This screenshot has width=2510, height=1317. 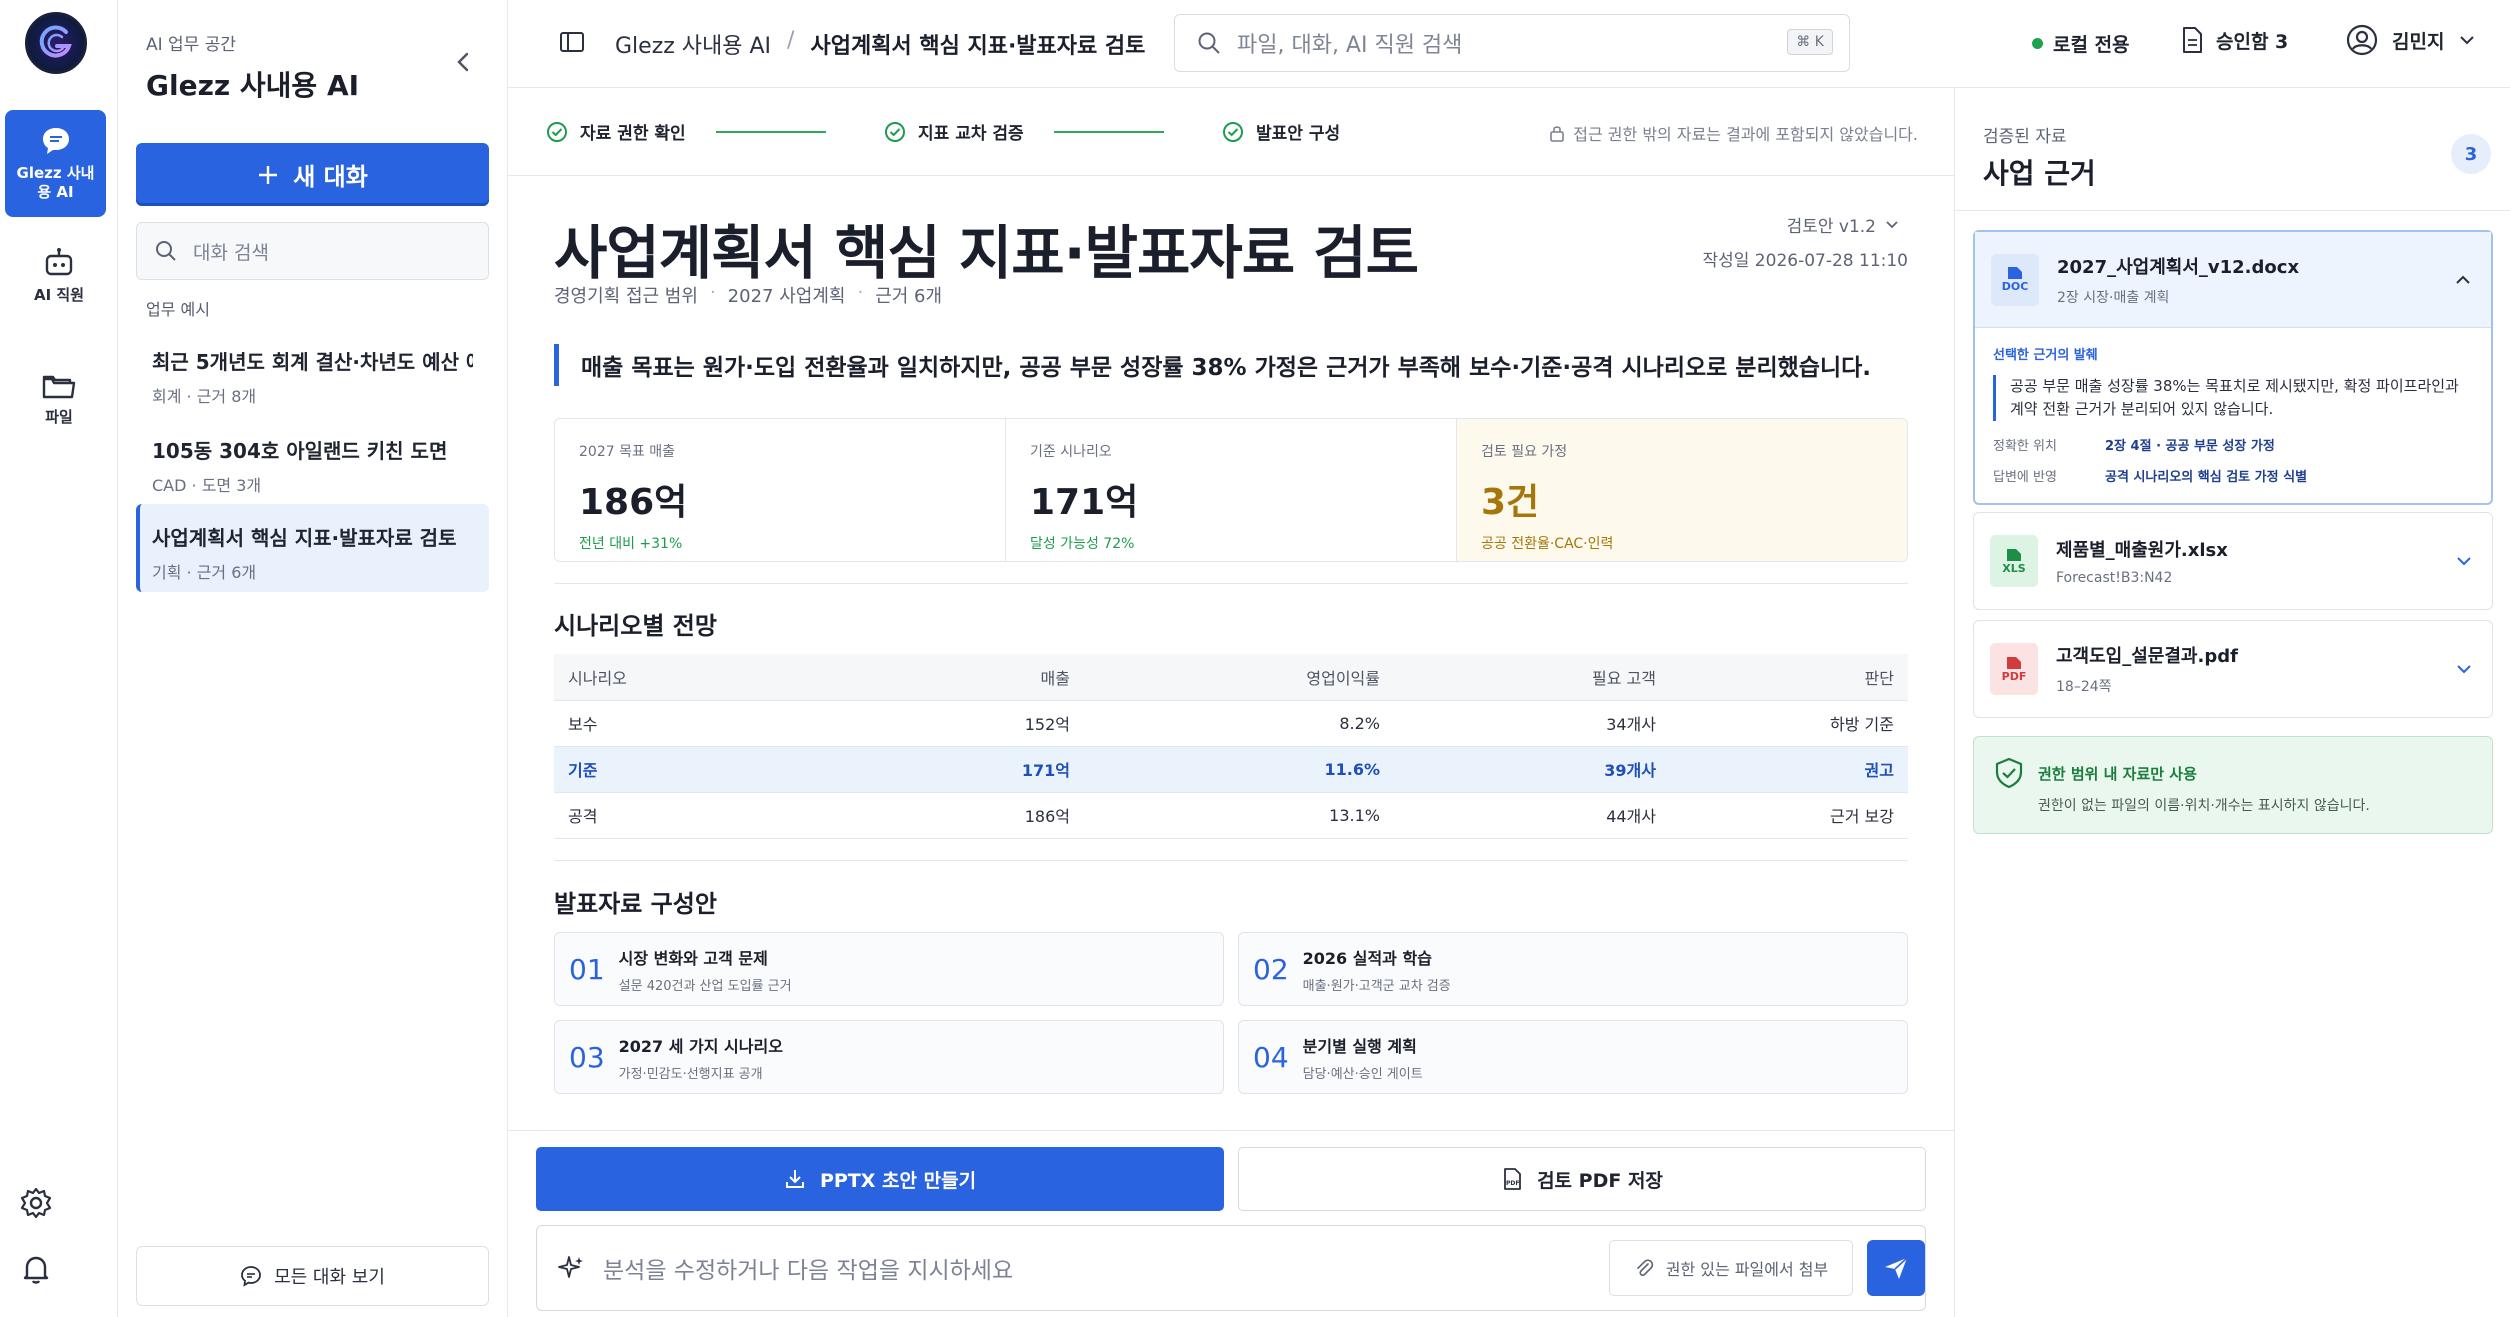 What do you see at coordinates (1843, 224) in the screenshot?
I see `version-dropdown: 검토안 v1.2` at bounding box center [1843, 224].